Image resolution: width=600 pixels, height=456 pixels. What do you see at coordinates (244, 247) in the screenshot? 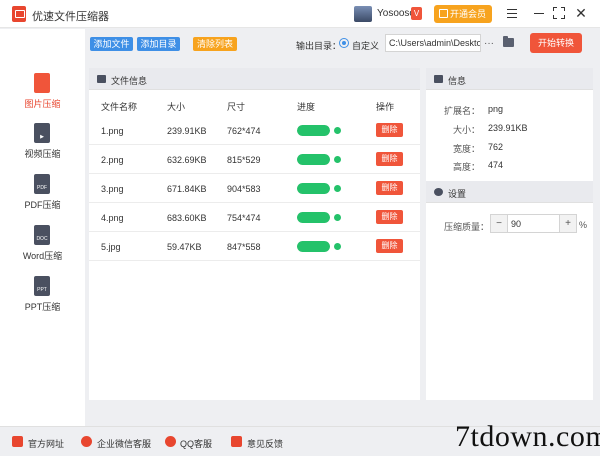
I see `file-dims: 847*558` at bounding box center [244, 247].